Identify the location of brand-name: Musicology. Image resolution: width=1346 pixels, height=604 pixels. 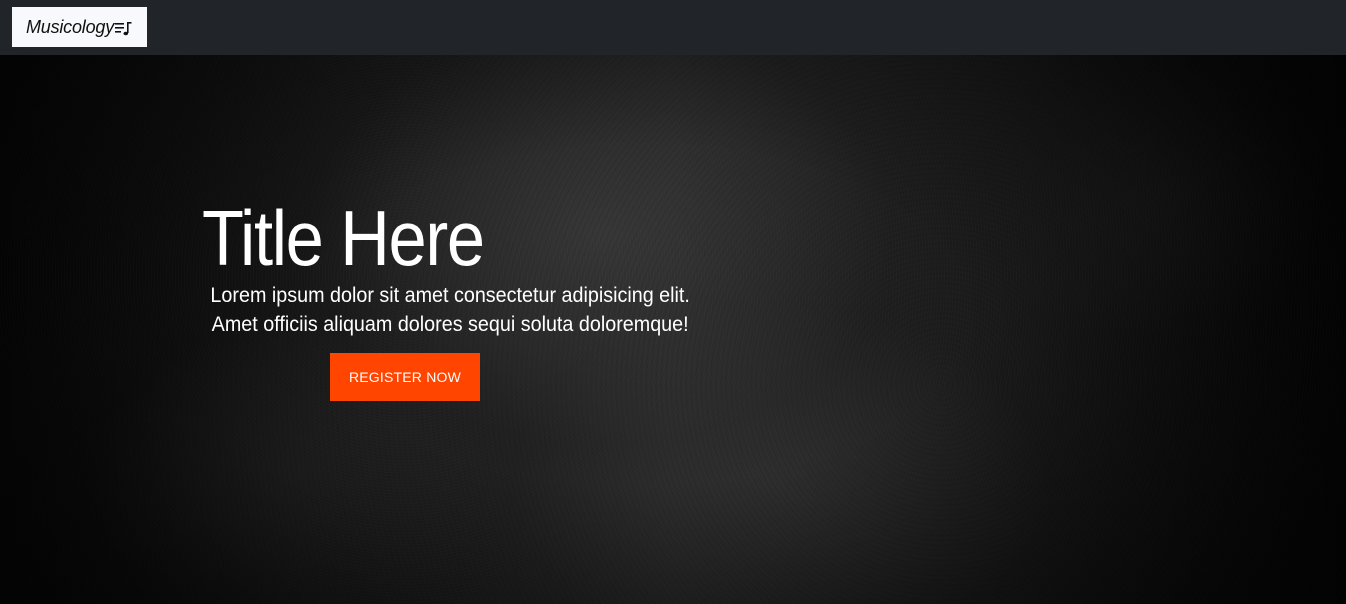
(70, 26).